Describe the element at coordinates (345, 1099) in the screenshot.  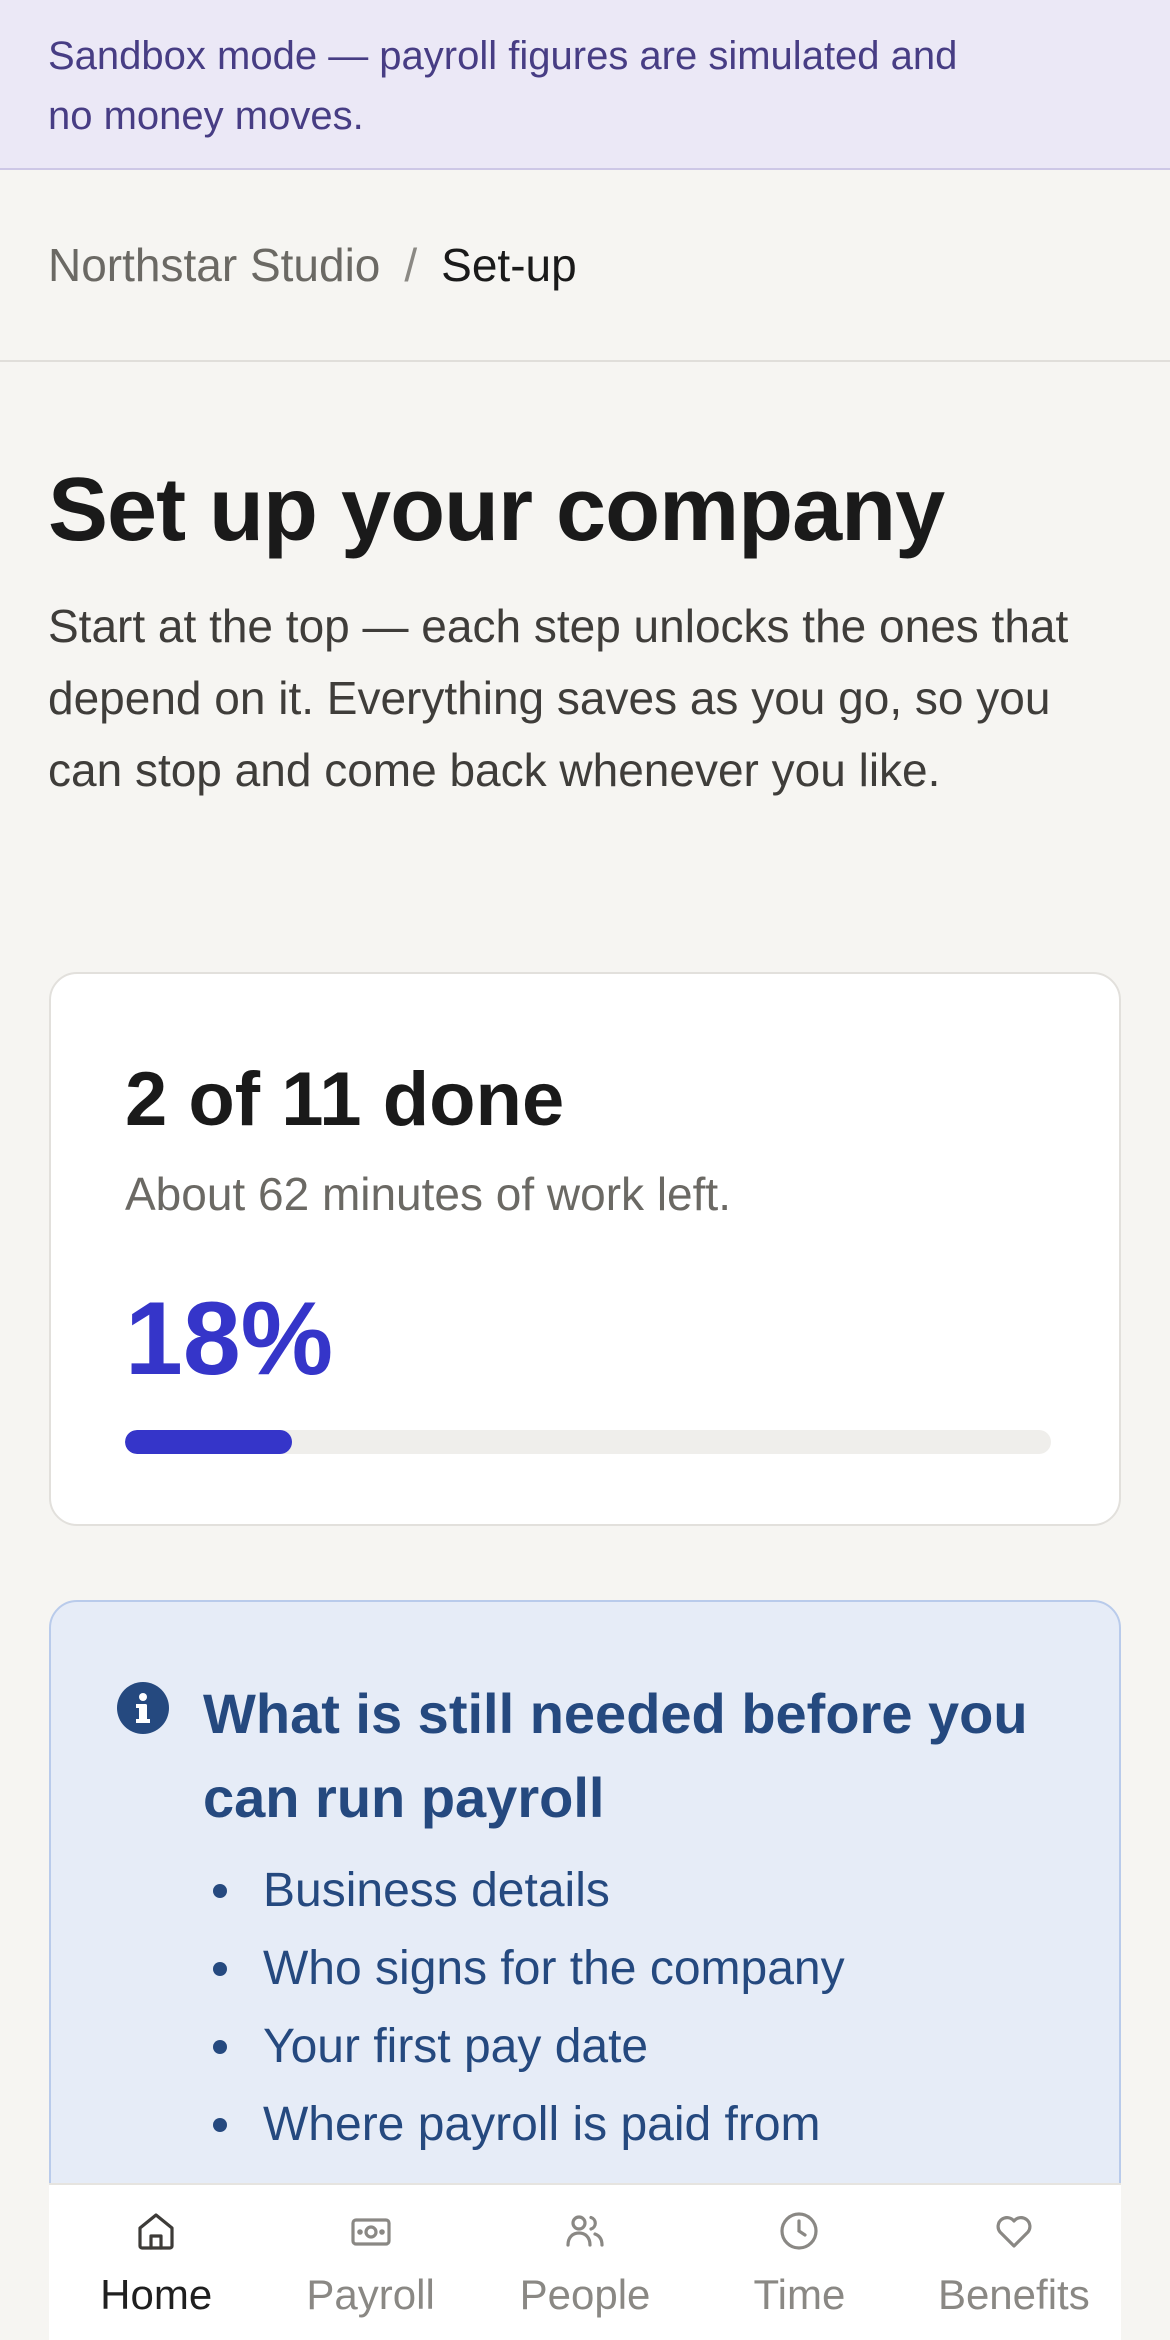
I see `progress-count: 2 of 11 done` at that location.